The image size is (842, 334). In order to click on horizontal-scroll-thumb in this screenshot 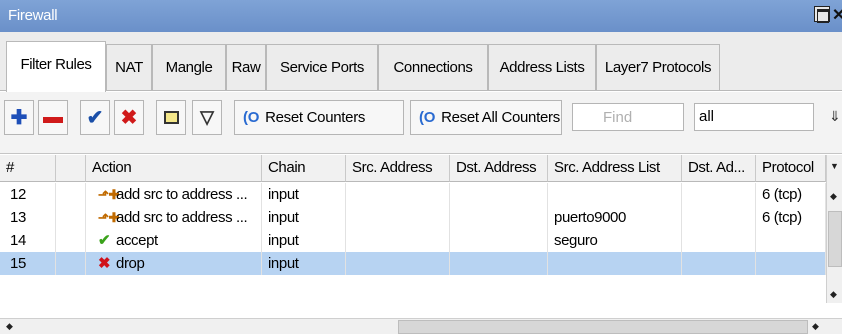, I will do `click(603, 327)`.